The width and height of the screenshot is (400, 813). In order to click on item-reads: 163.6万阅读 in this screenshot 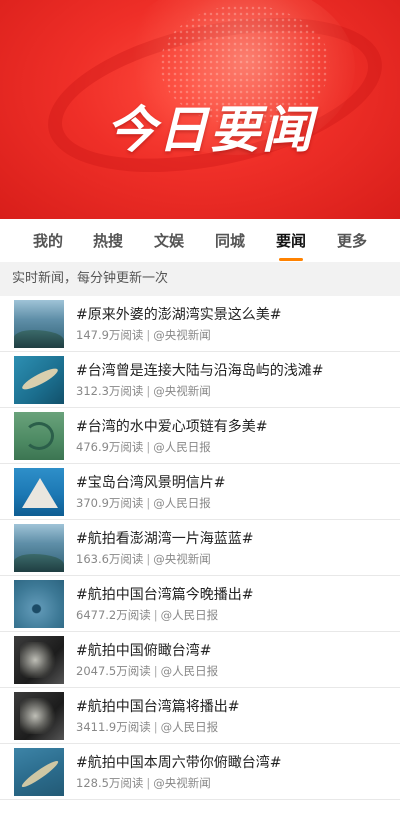, I will do `click(110, 559)`.